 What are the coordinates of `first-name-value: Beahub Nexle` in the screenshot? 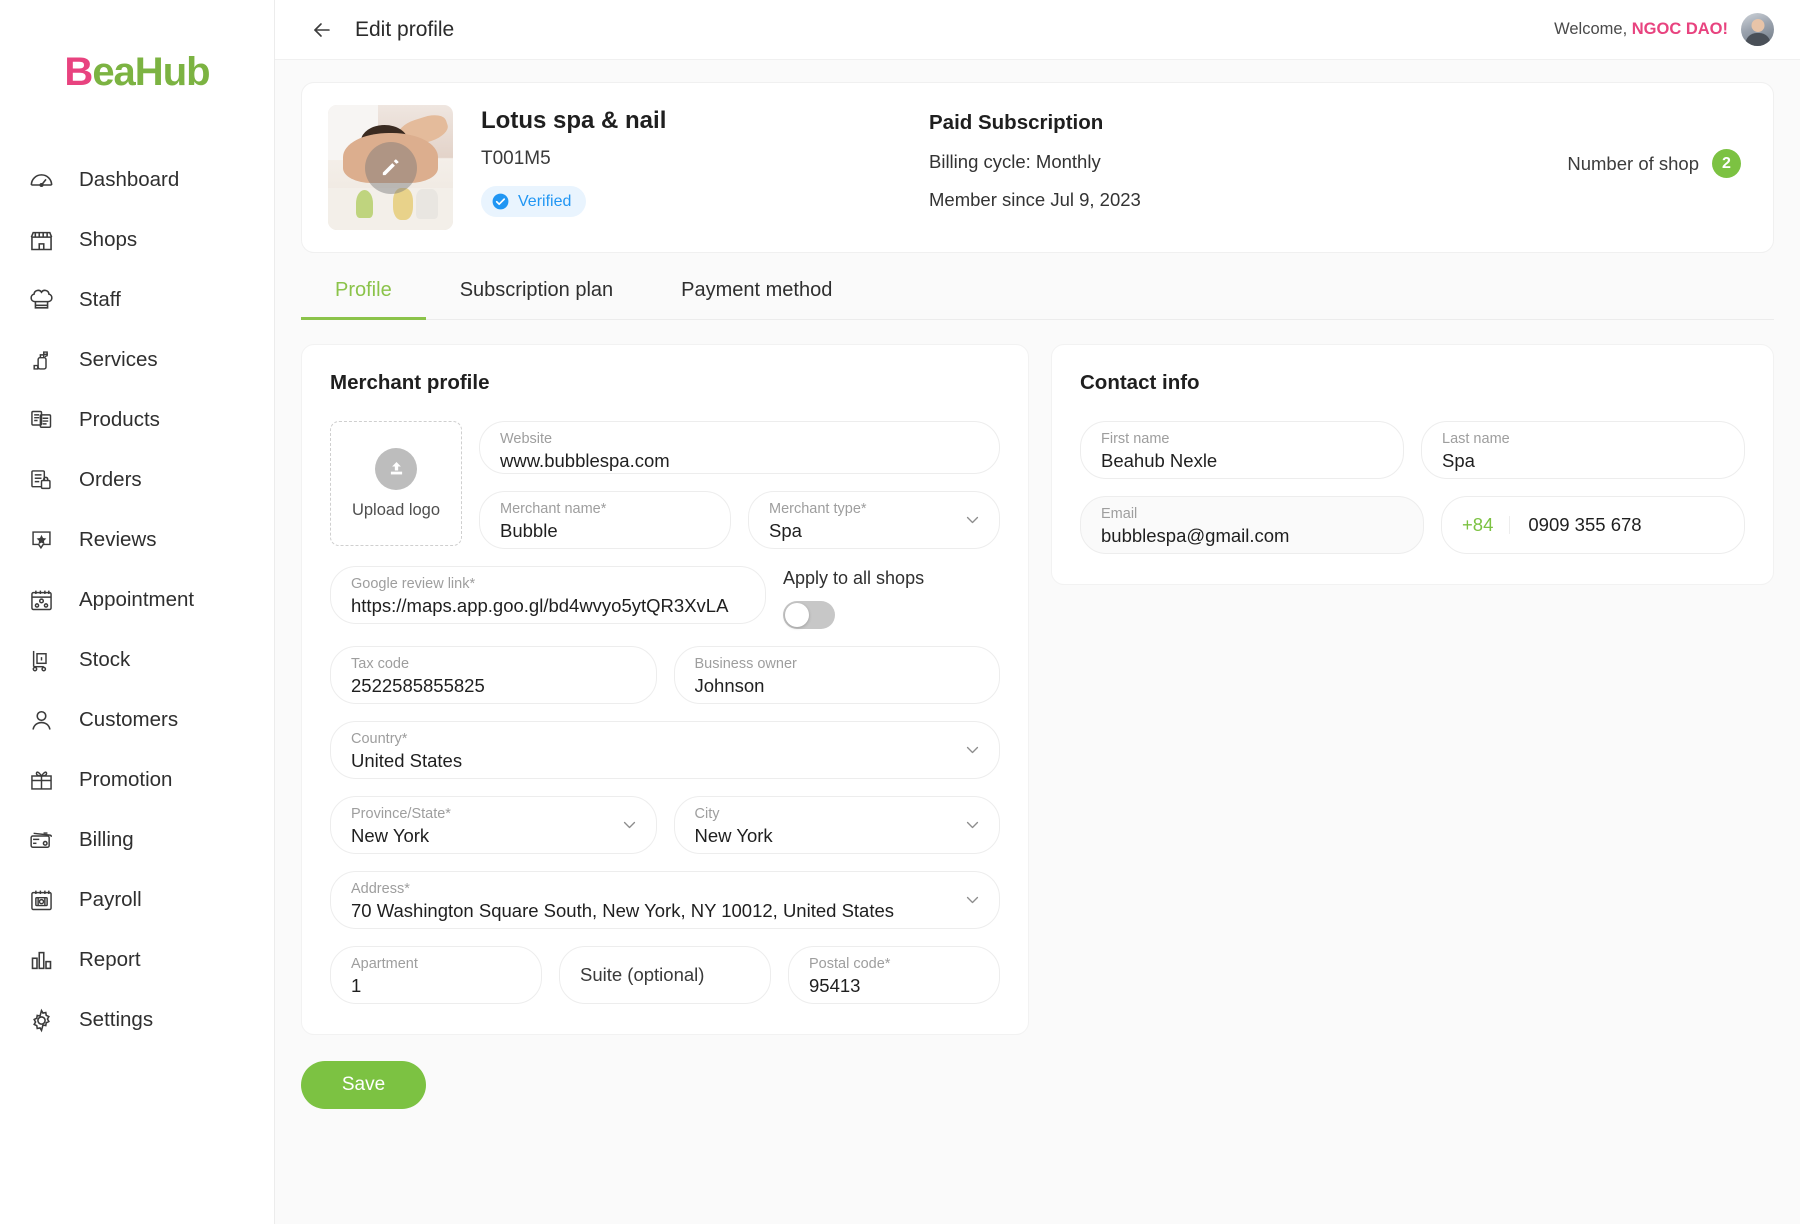 It's located at (1159, 460).